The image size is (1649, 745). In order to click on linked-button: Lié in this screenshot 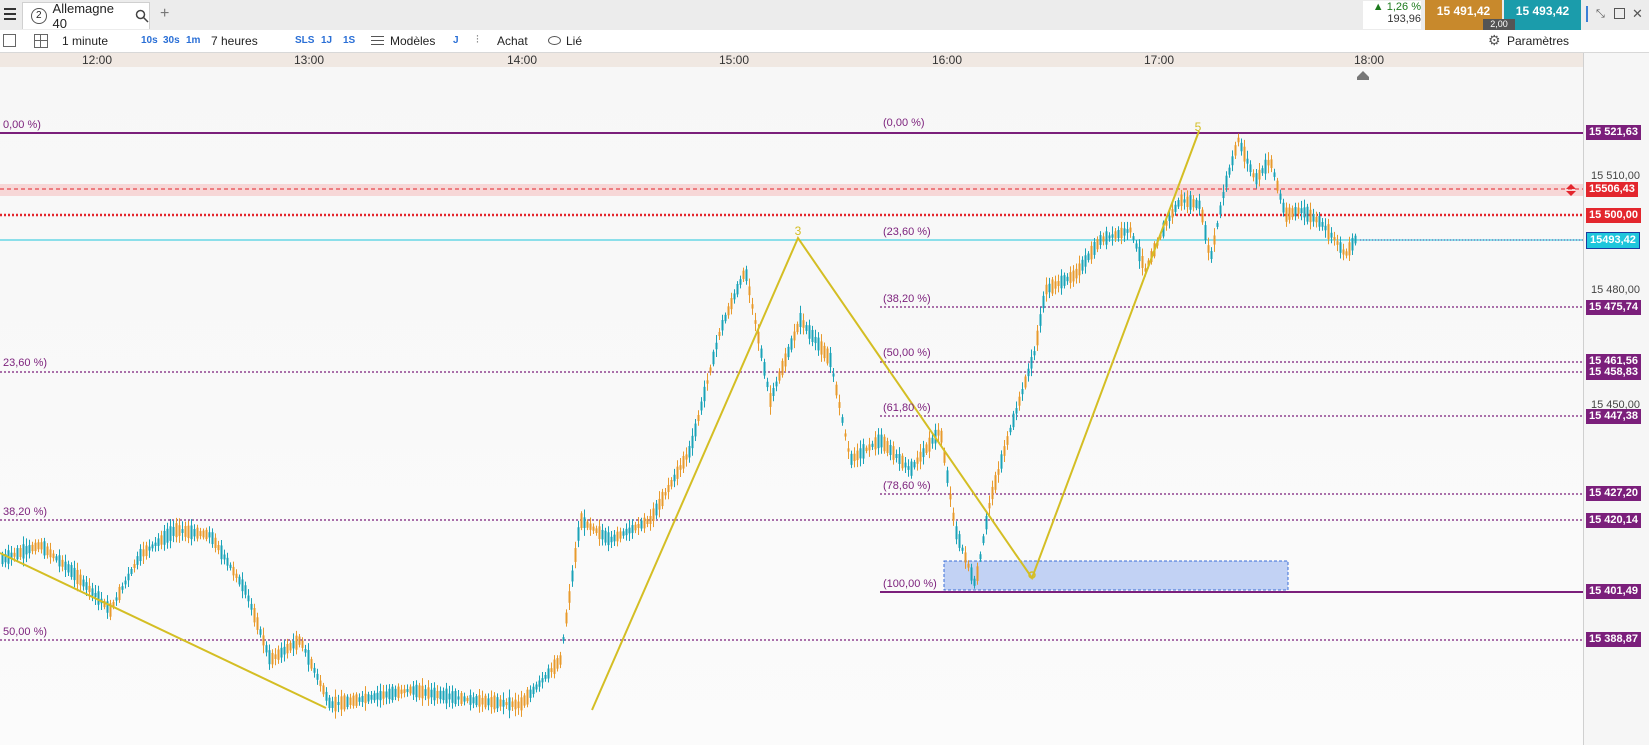, I will do `click(574, 41)`.